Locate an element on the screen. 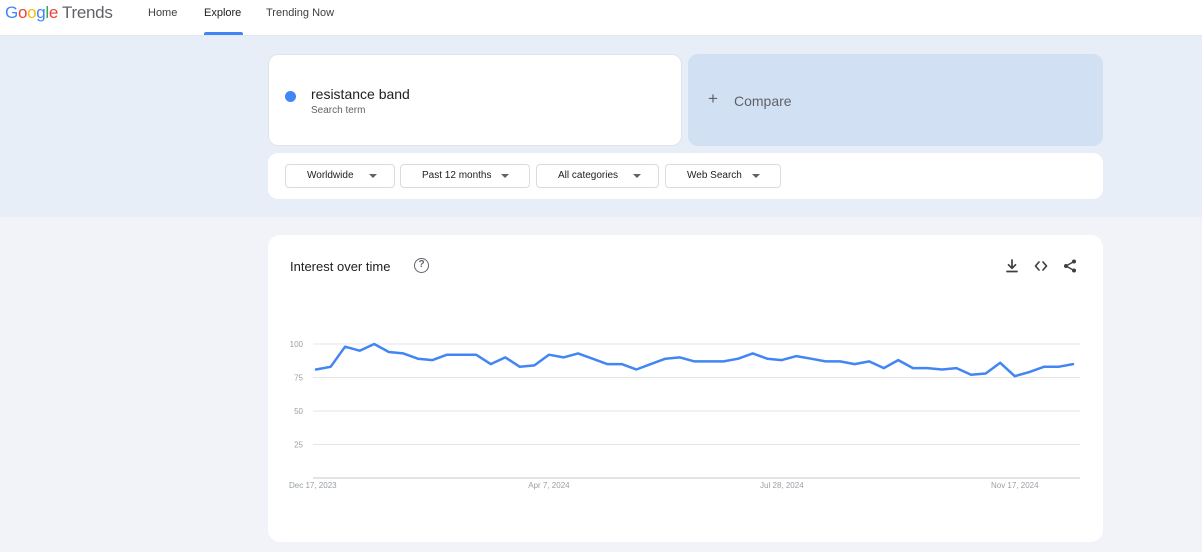 The height and width of the screenshot is (552, 1202). compare-label: Compare is located at coordinates (763, 101).